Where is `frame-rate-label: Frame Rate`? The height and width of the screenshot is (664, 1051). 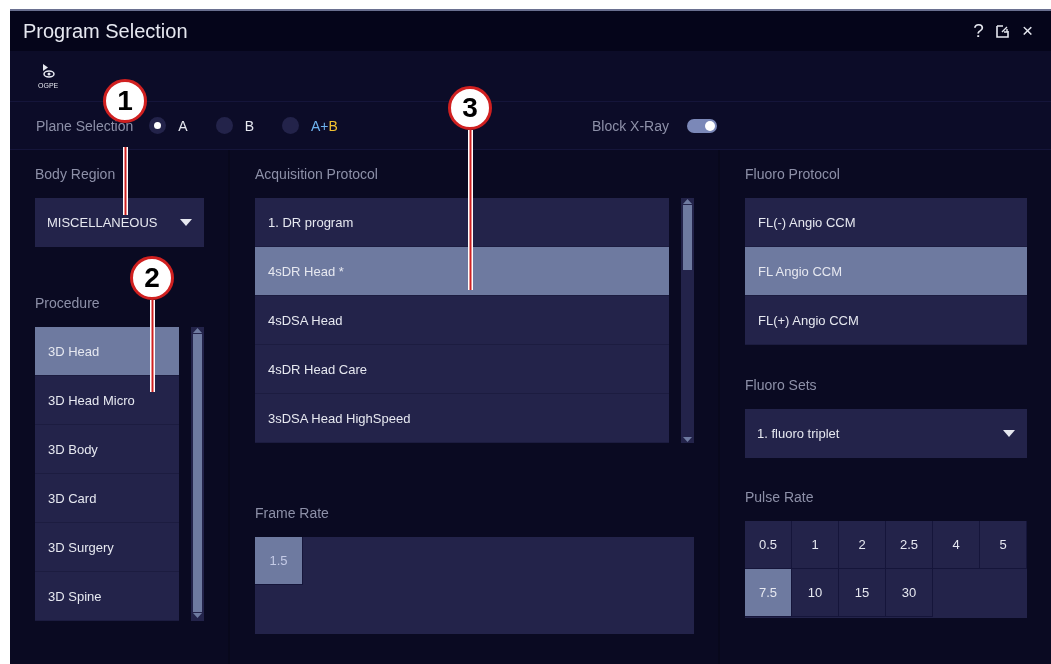 frame-rate-label: Frame Rate is located at coordinates (292, 513).